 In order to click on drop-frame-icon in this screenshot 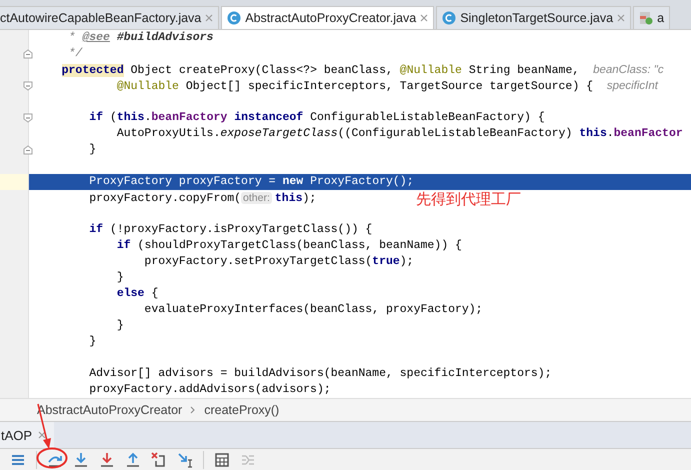, I will do `click(159, 460)`.